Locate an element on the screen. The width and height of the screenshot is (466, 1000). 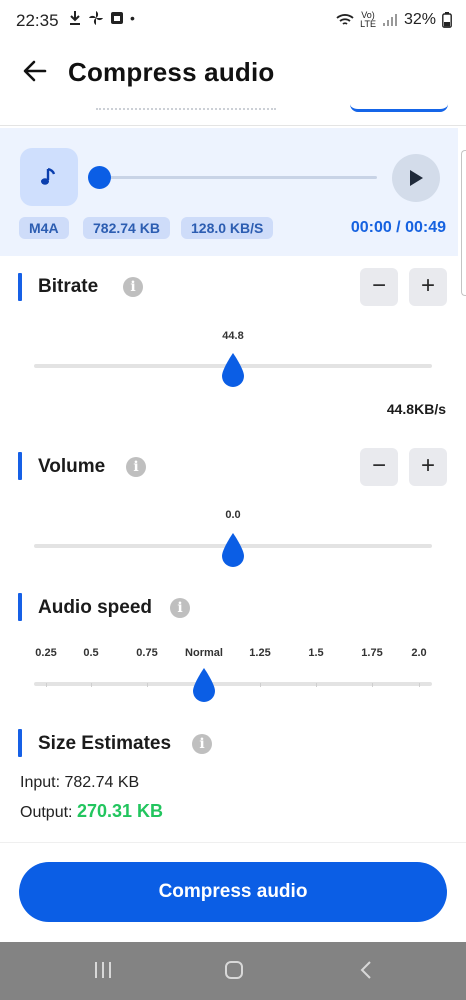
volume-title: Volume is located at coordinates (72, 466).